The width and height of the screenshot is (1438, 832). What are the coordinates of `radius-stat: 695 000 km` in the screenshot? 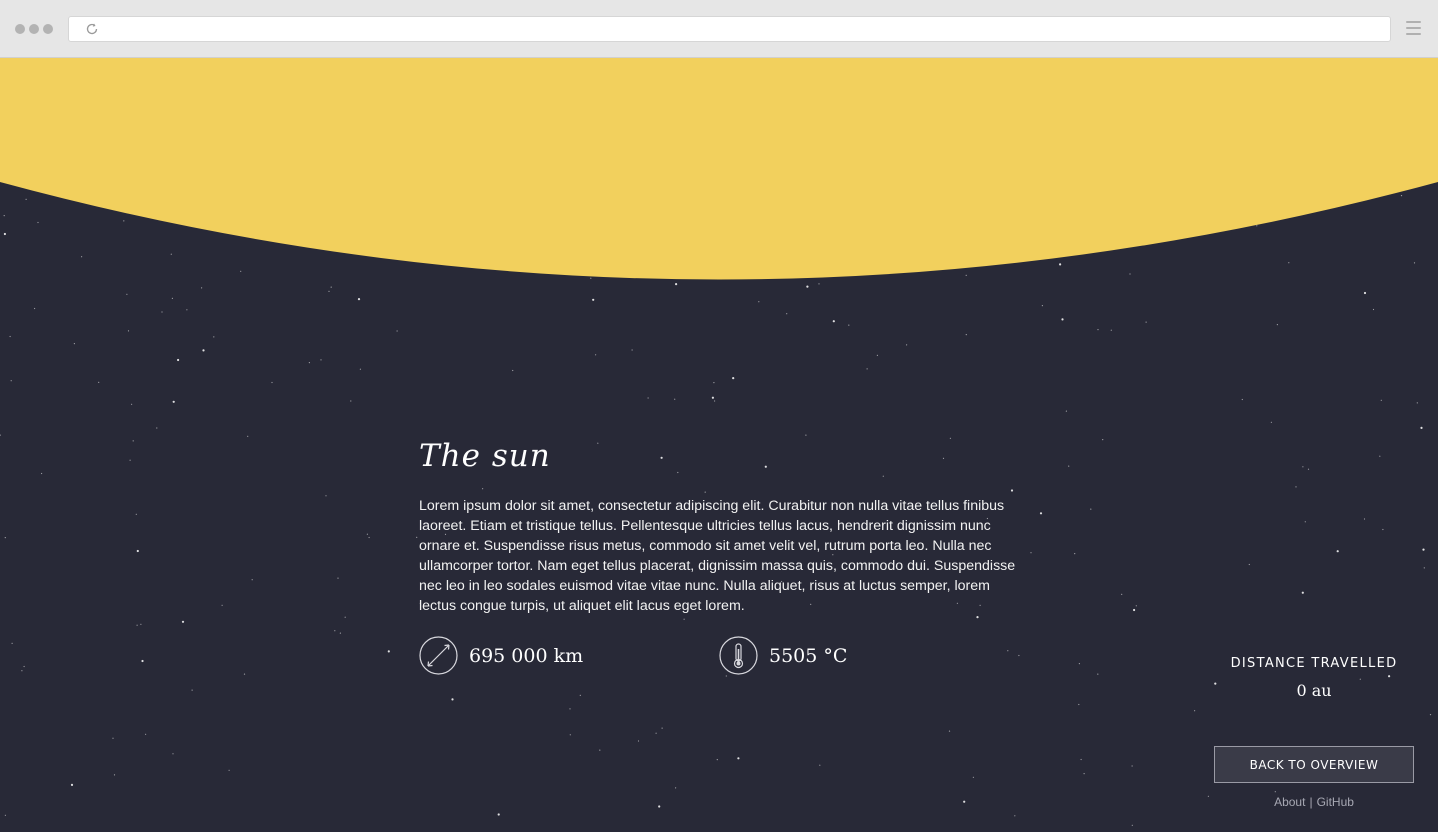 It's located at (501, 655).